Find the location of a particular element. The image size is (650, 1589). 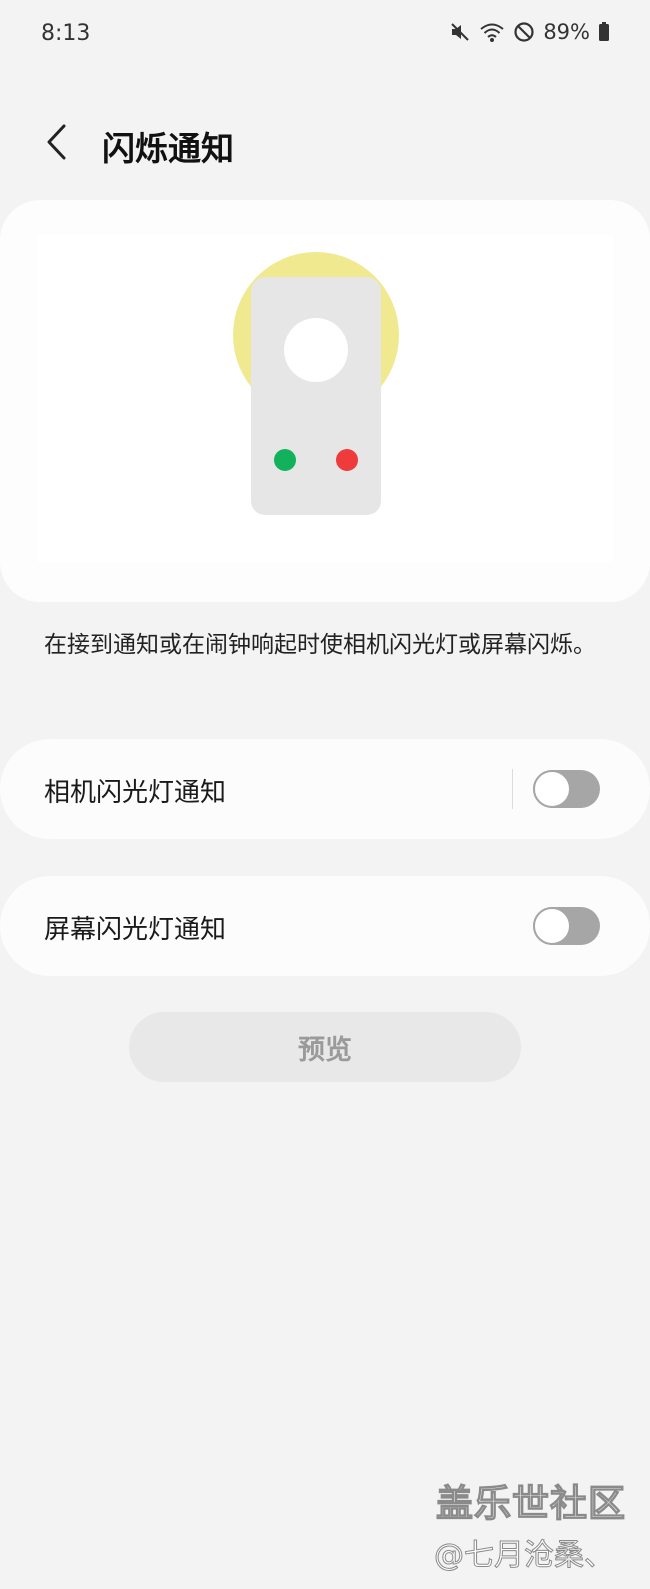

camera-flash-row: 相机闪光灯通知 is located at coordinates (325, 789).